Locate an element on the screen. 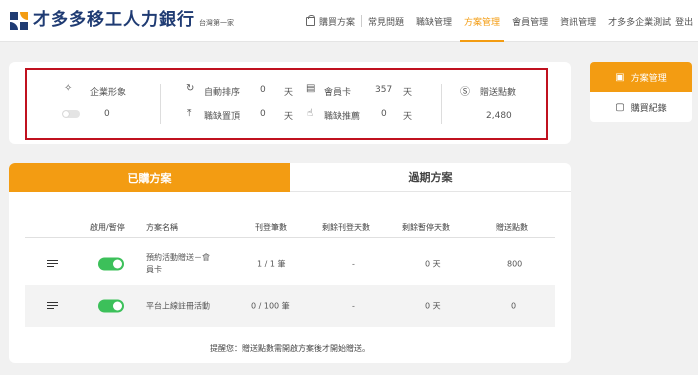 The height and width of the screenshot is (375, 698). plan-name: 預約活動贈送－會 員卡 is located at coordinates (178, 263).